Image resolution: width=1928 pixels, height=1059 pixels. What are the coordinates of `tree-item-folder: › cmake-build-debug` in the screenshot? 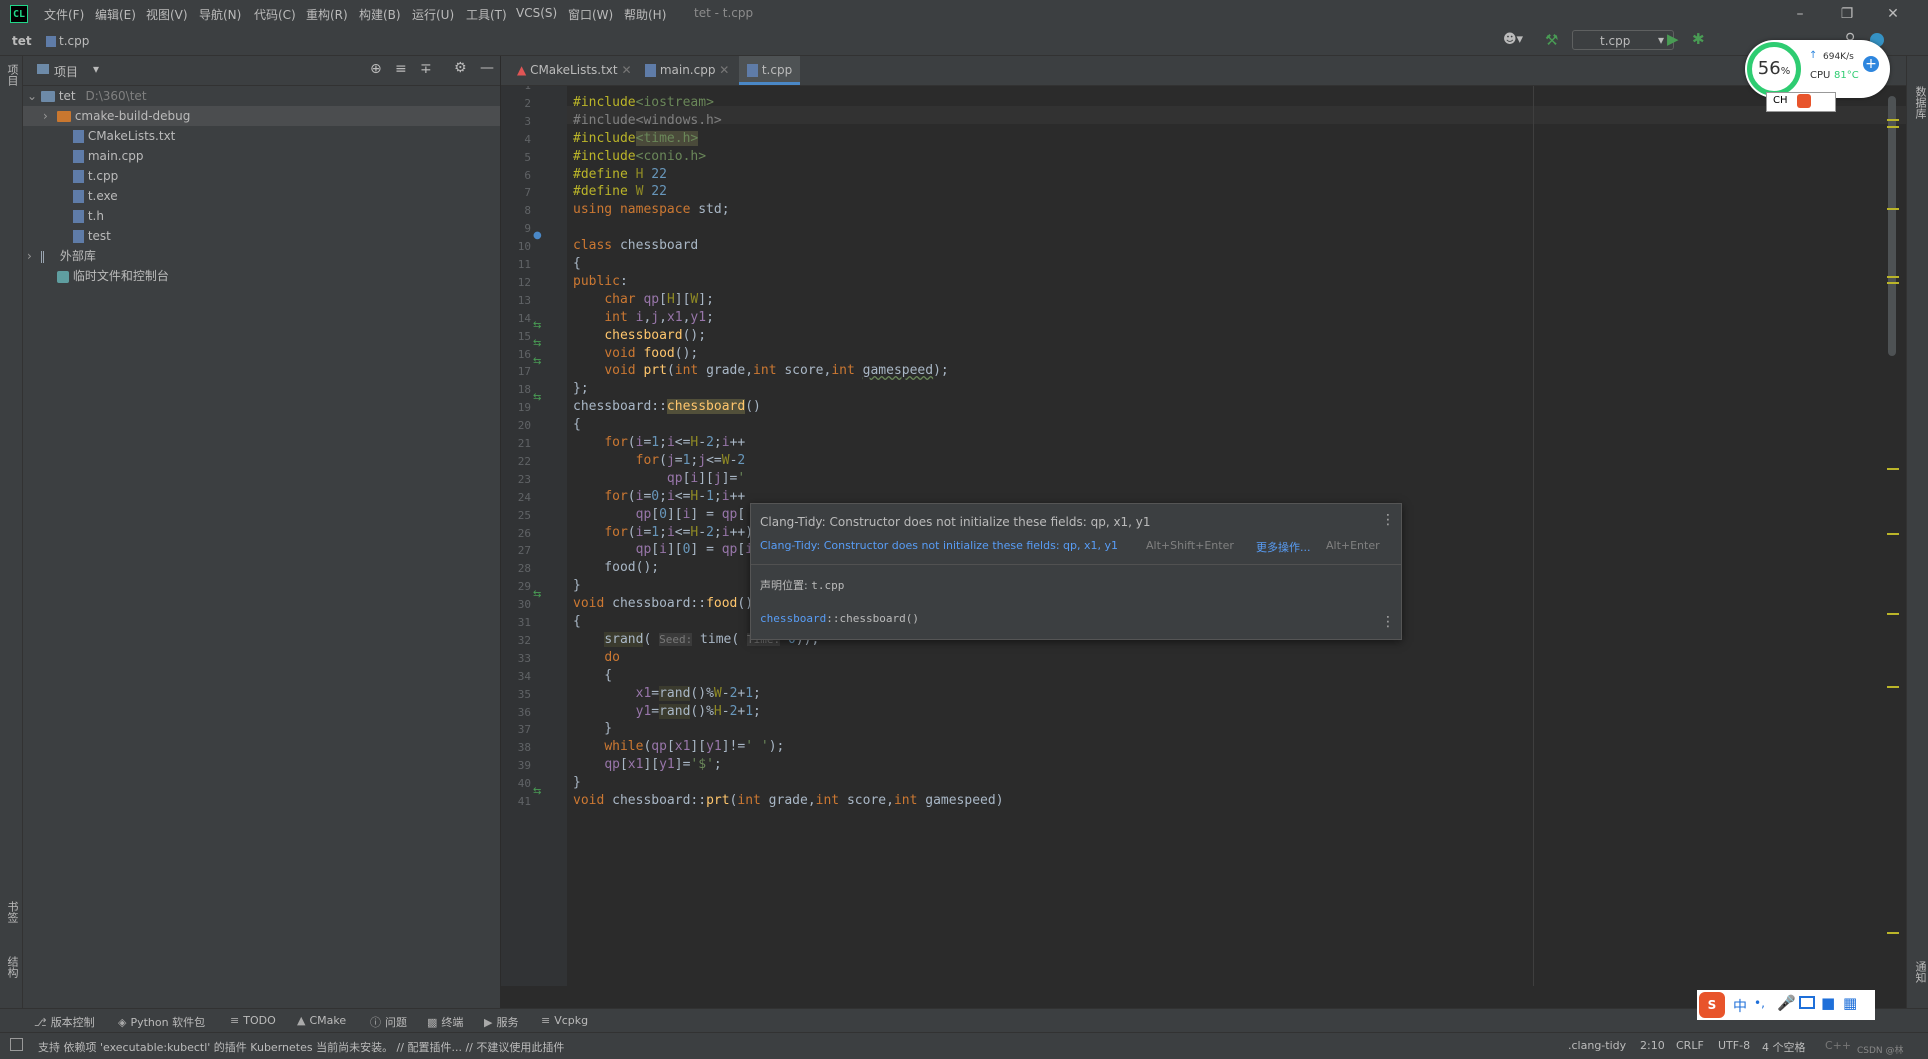 It's located at (261, 116).